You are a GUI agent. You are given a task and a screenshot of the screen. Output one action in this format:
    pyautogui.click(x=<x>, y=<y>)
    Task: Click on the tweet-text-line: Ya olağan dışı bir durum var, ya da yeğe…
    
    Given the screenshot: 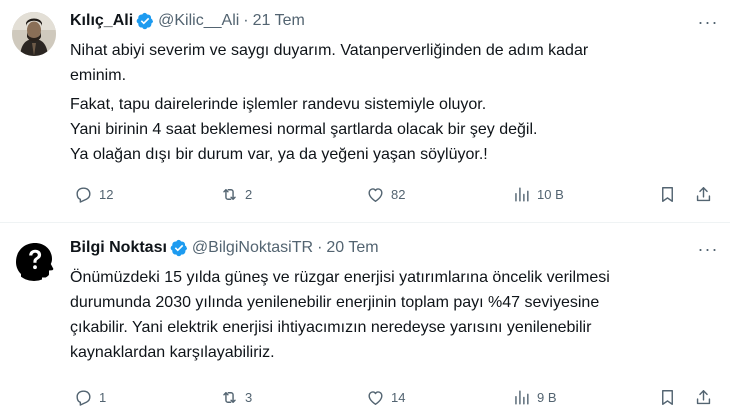 What is the action you would take?
    pyautogui.click(x=279, y=154)
    